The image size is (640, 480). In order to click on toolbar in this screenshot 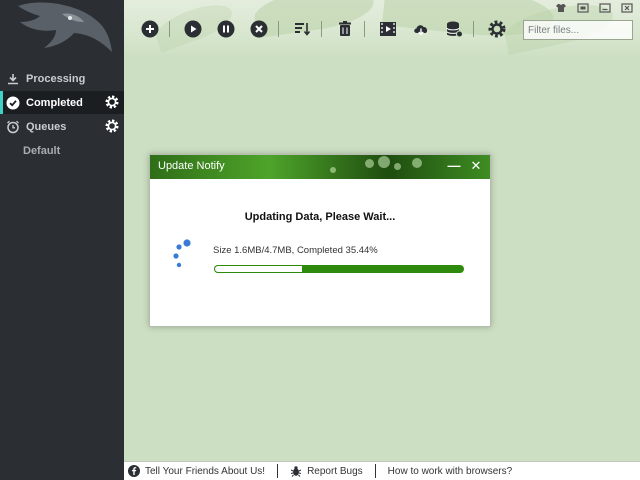, I will do `click(330, 29)`.